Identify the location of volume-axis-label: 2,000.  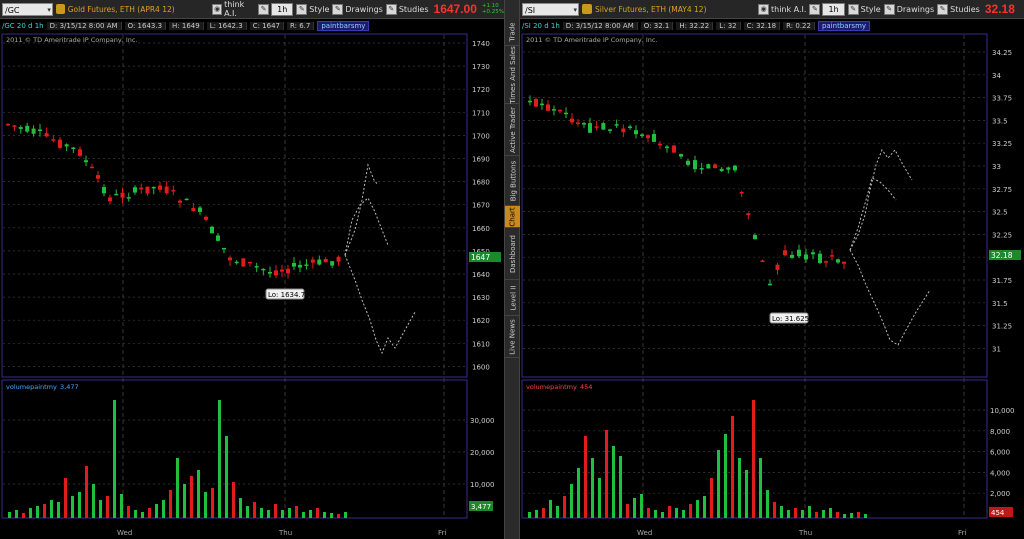
(1000, 494).